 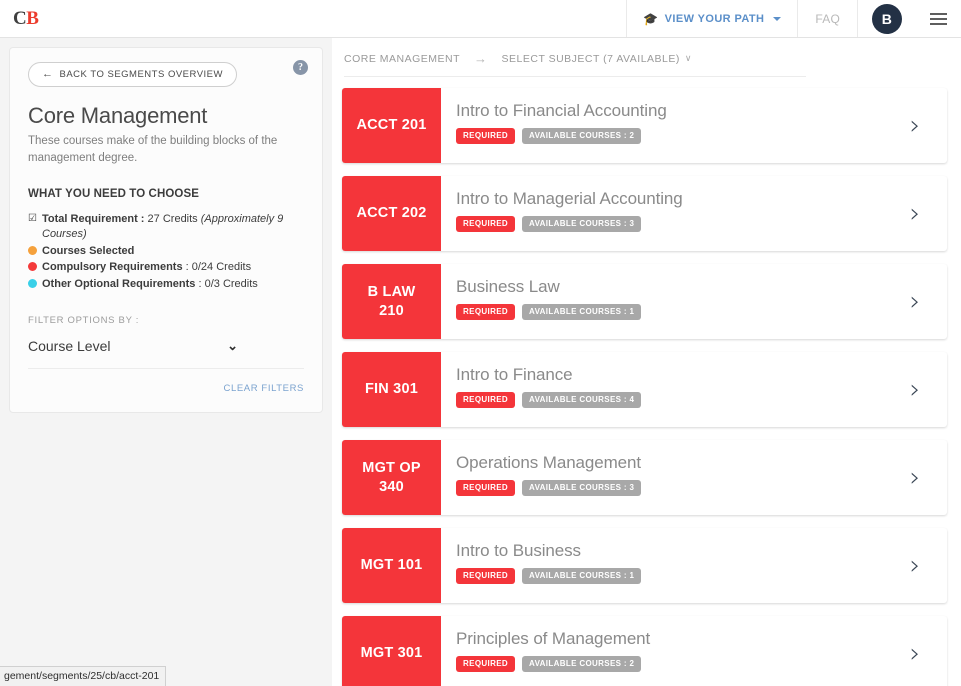 What do you see at coordinates (669, 312) in the screenshot?
I see `course-badges: REQUIRED AVAILABLE COURSES : 1` at bounding box center [669, 312].